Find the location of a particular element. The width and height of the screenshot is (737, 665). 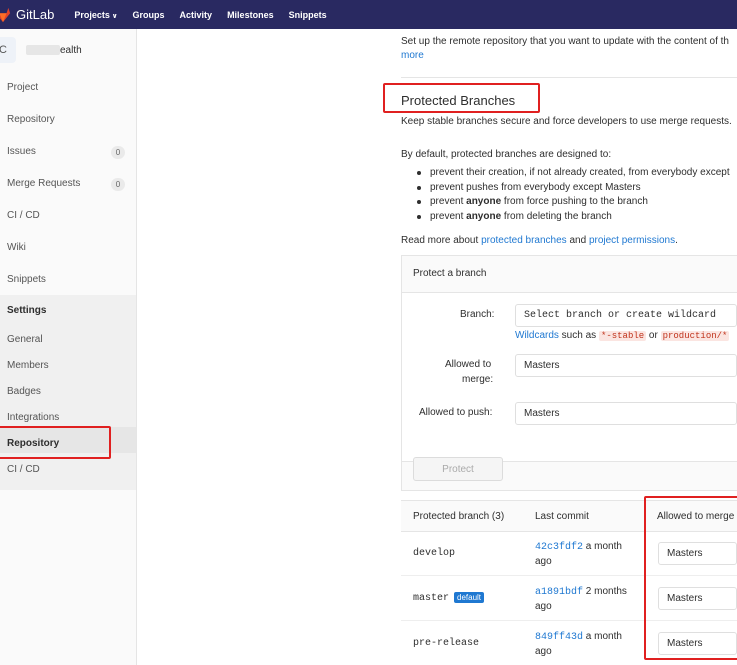

wildcard-example-production: production/* is located at coordinates (695, 336).